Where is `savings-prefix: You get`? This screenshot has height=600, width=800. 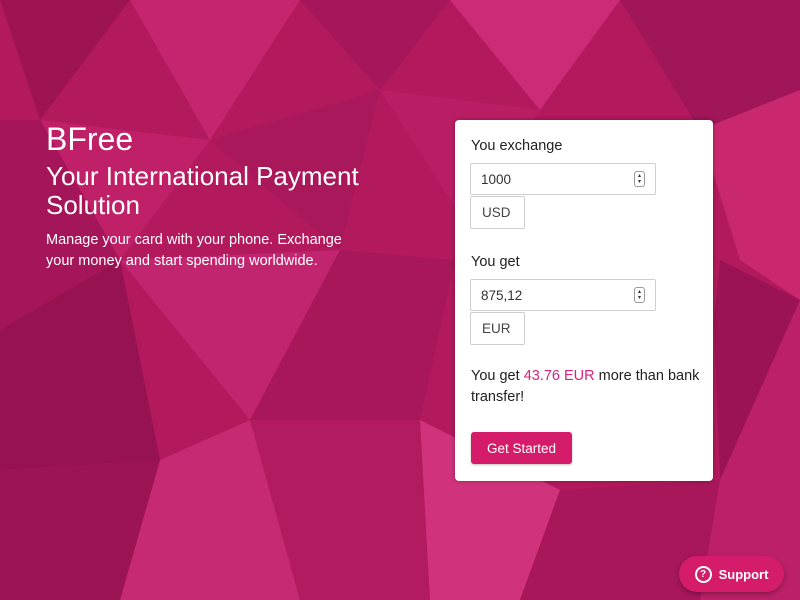
savings-prefix: You get is located at coordinates (497, 376).